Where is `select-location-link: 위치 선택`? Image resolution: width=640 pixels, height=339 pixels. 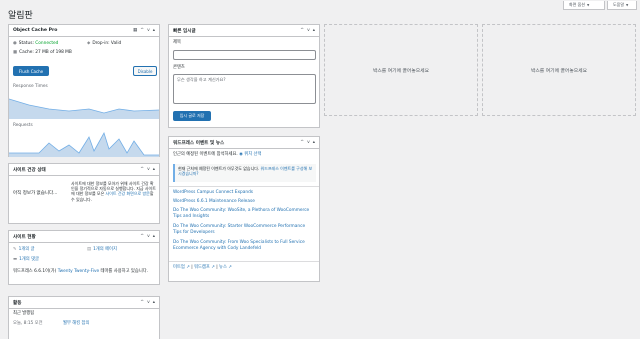 select-location-link: 위치 선택 is located at coordinates (252, 154).